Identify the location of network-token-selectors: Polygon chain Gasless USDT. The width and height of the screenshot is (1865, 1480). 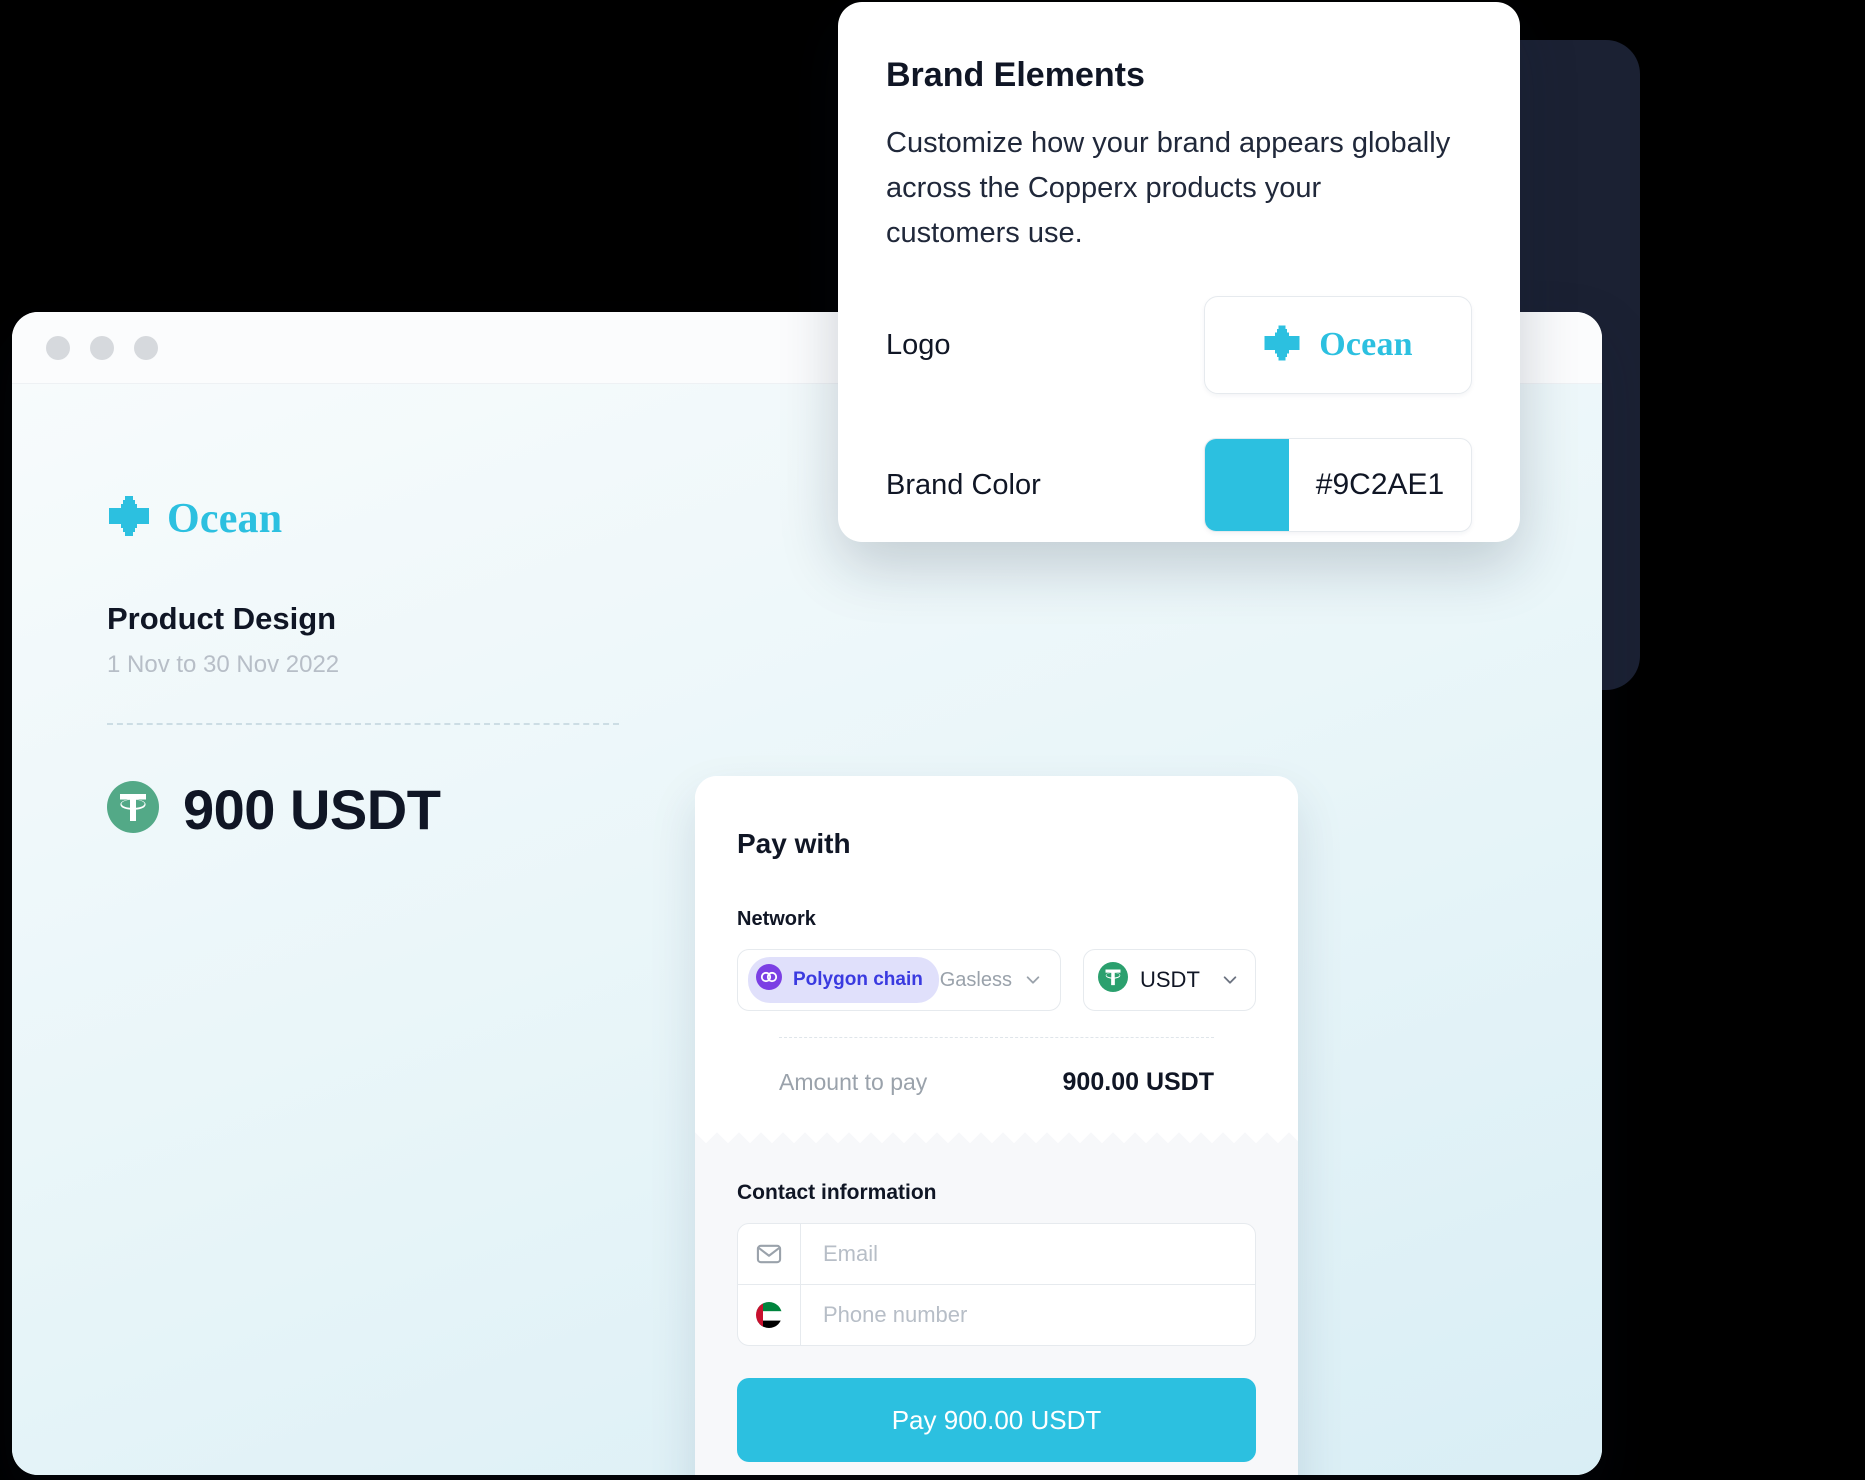
(996, 980).